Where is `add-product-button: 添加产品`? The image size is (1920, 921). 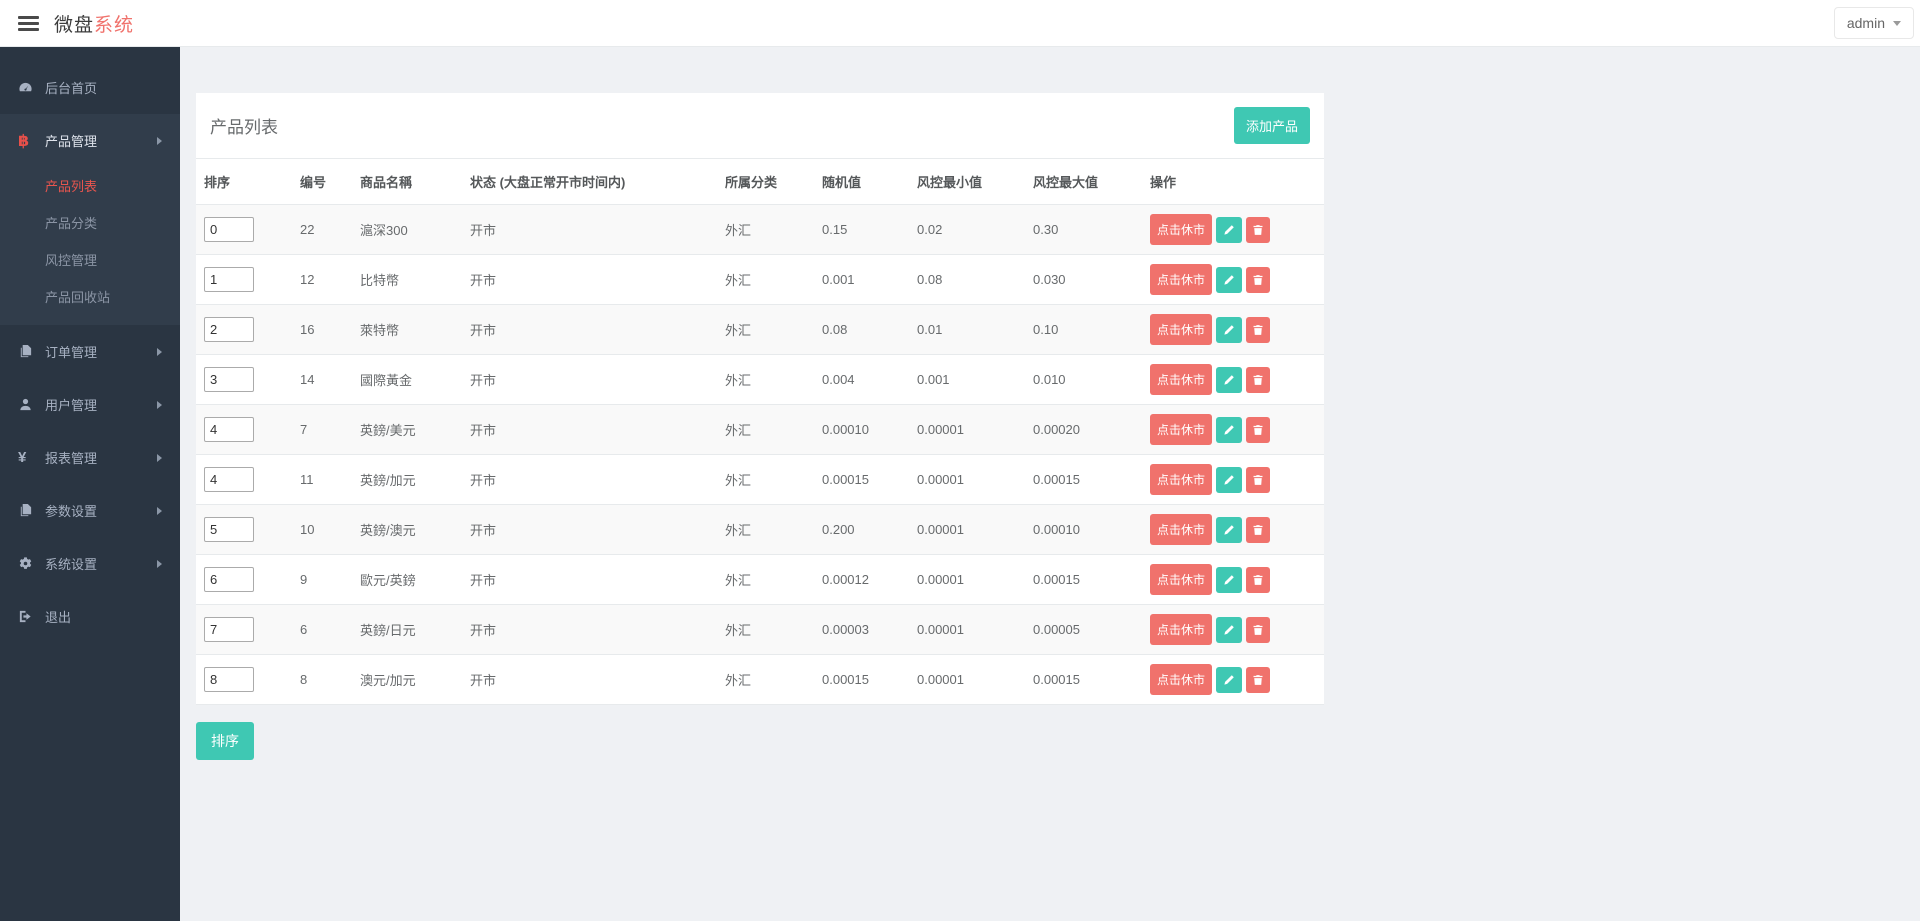
add-product-button: 添加产品 is located at coordinates (1271, 125).